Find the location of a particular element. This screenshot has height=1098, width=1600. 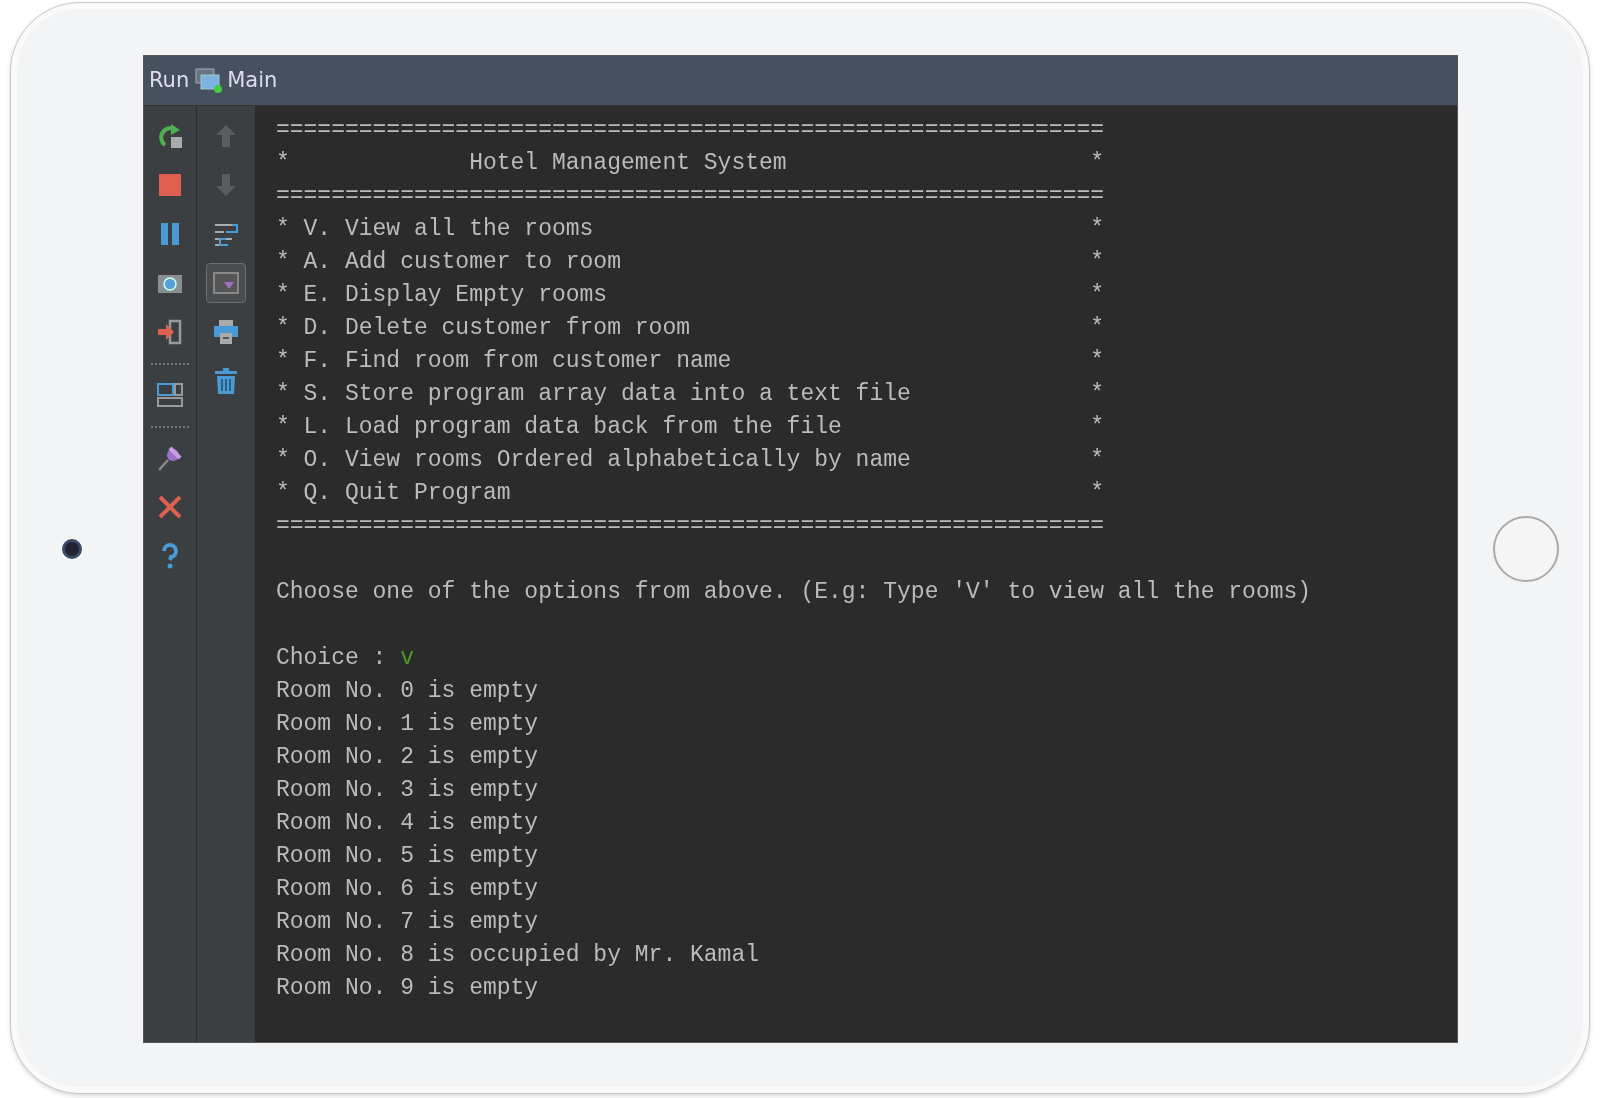

camera-icon is located at coordinates (71, 549).